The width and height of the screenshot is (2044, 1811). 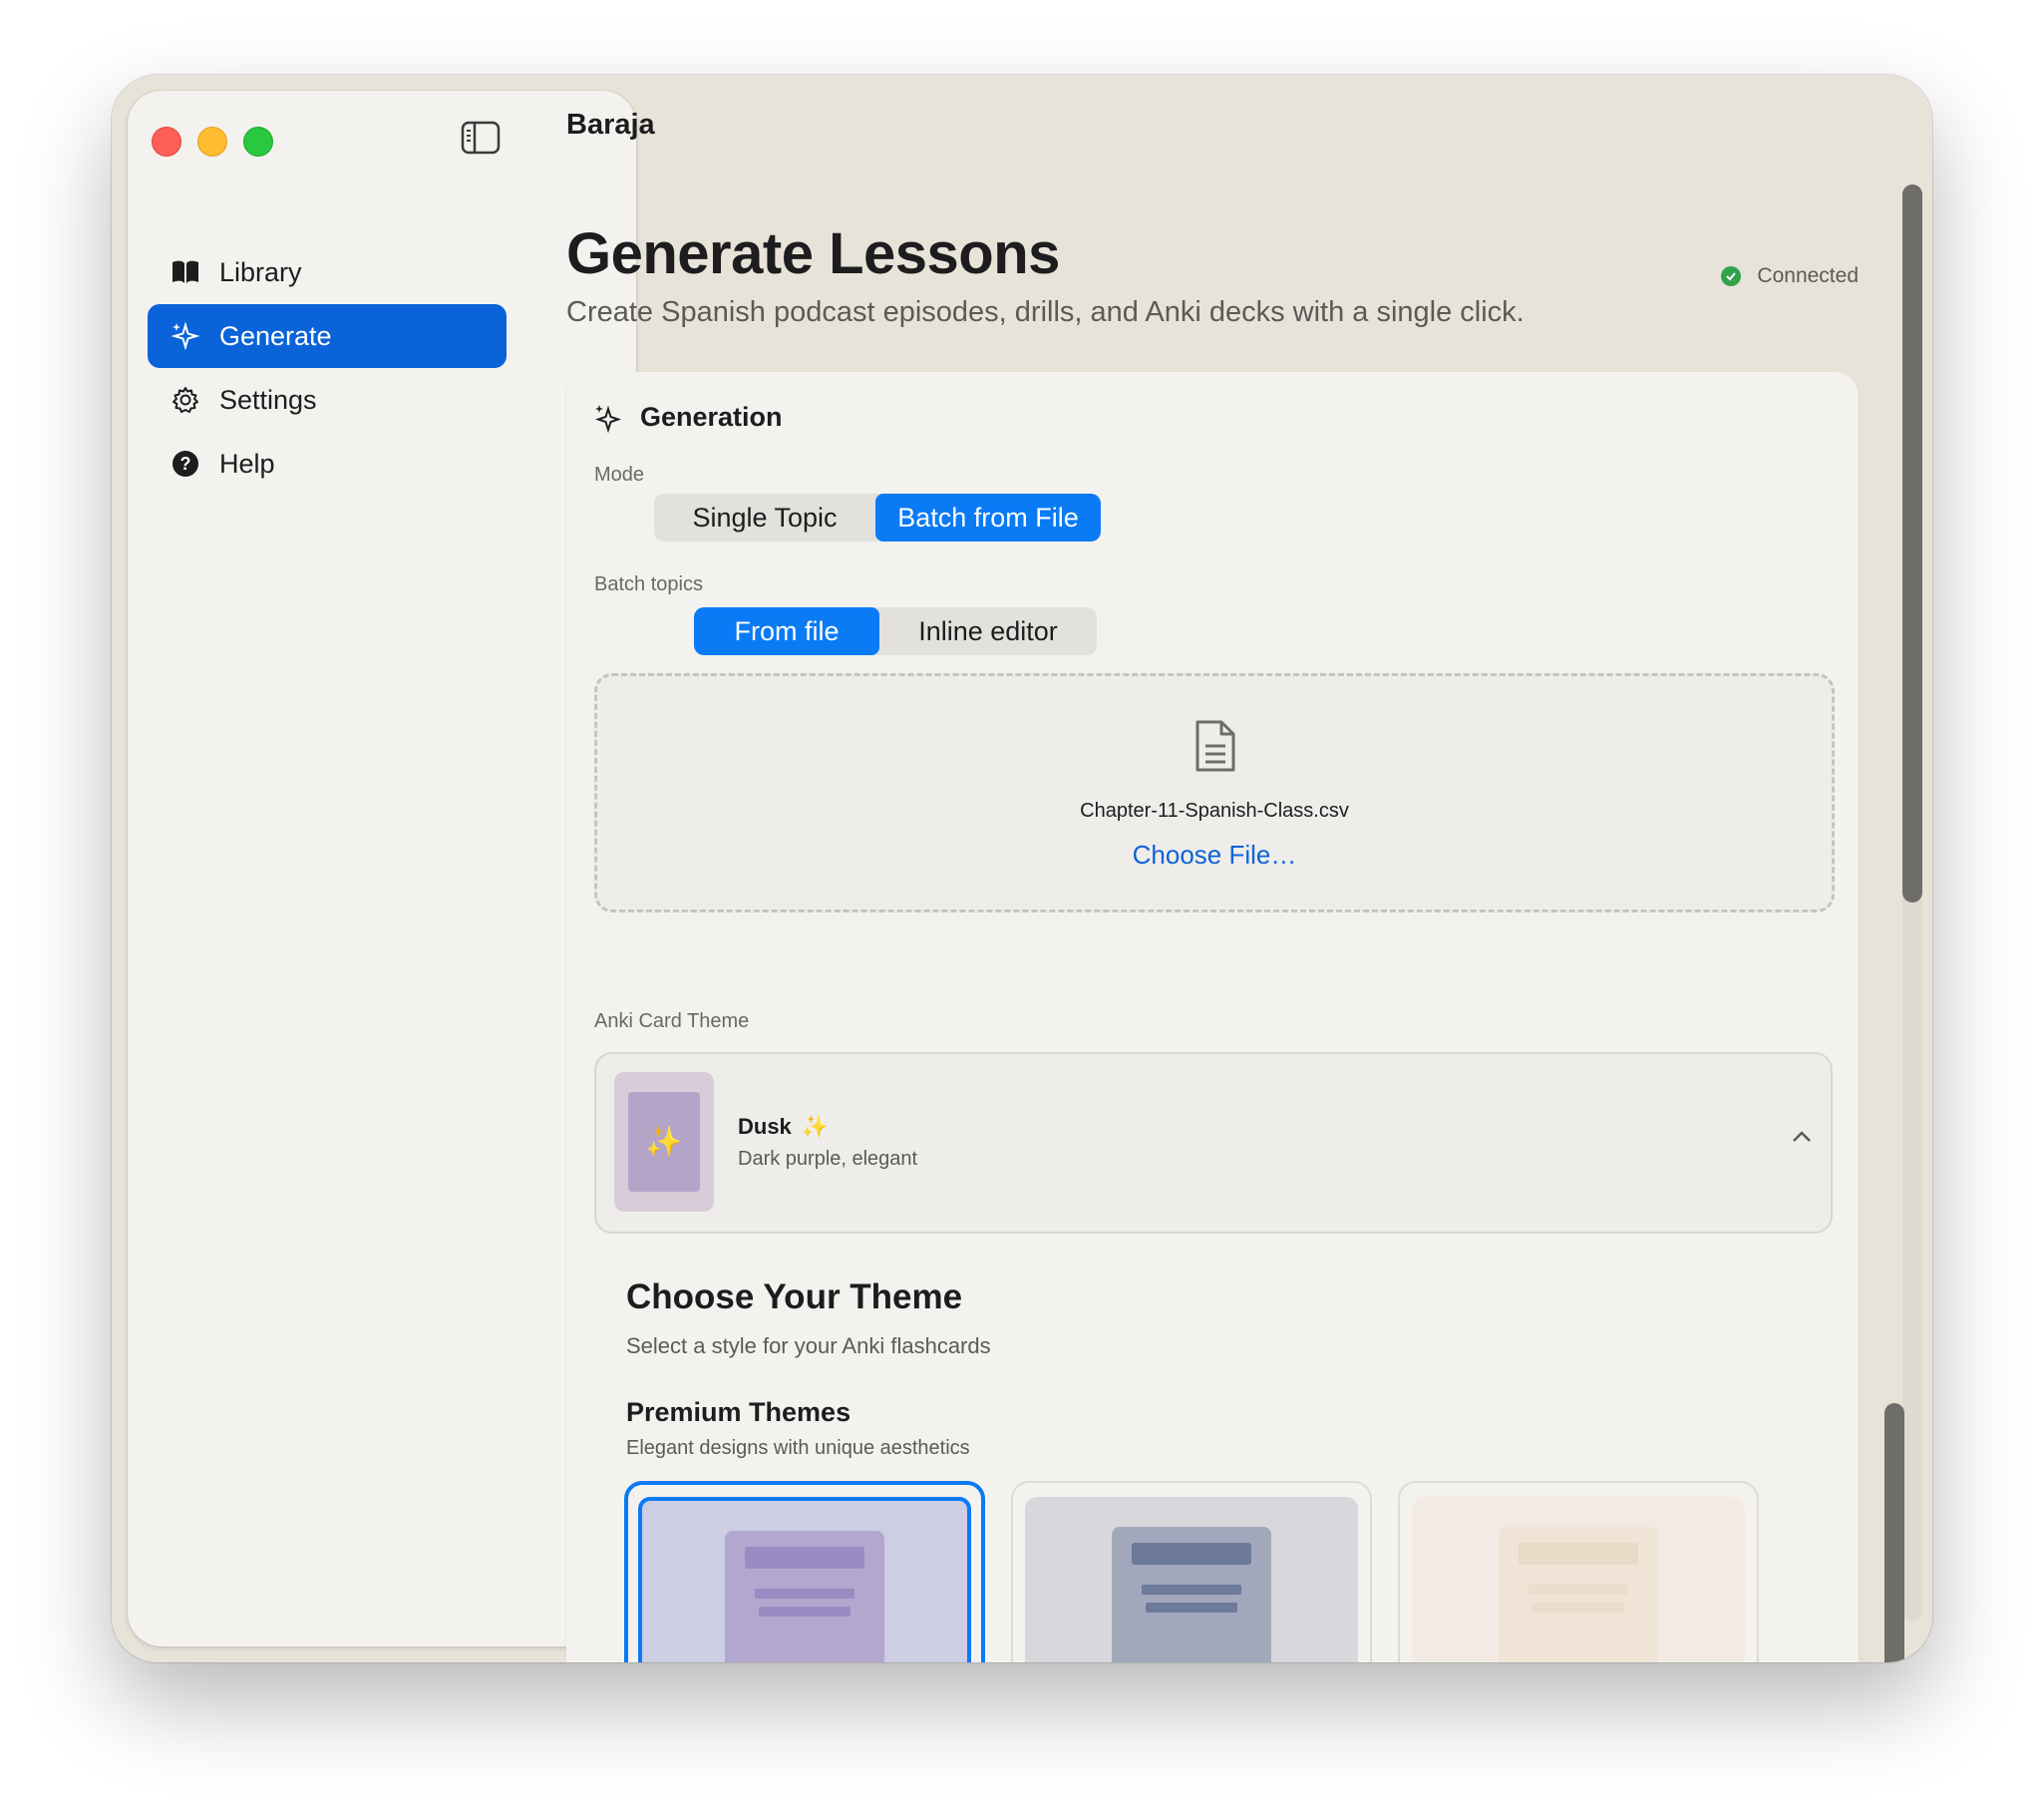 I want to click on sidebar-item-label: Library, so click(x=260, y=271).